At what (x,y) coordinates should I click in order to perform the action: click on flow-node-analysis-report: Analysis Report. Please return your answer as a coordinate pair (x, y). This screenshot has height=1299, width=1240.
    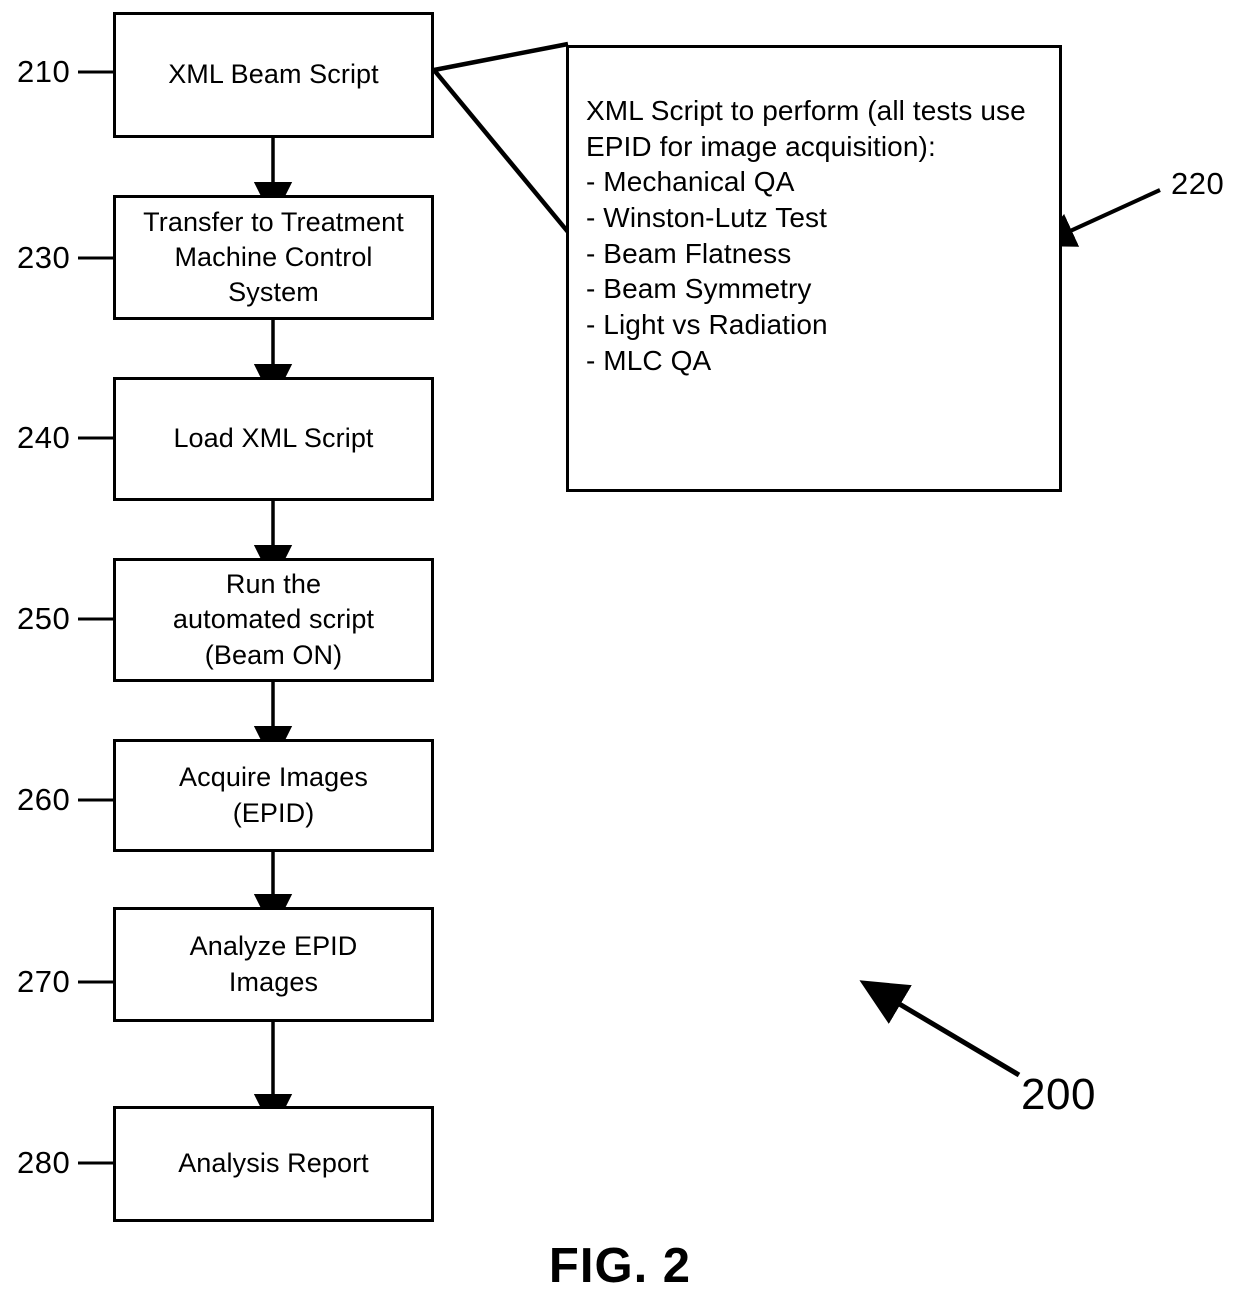
    Looking at the image, I should click on (273, 1164).